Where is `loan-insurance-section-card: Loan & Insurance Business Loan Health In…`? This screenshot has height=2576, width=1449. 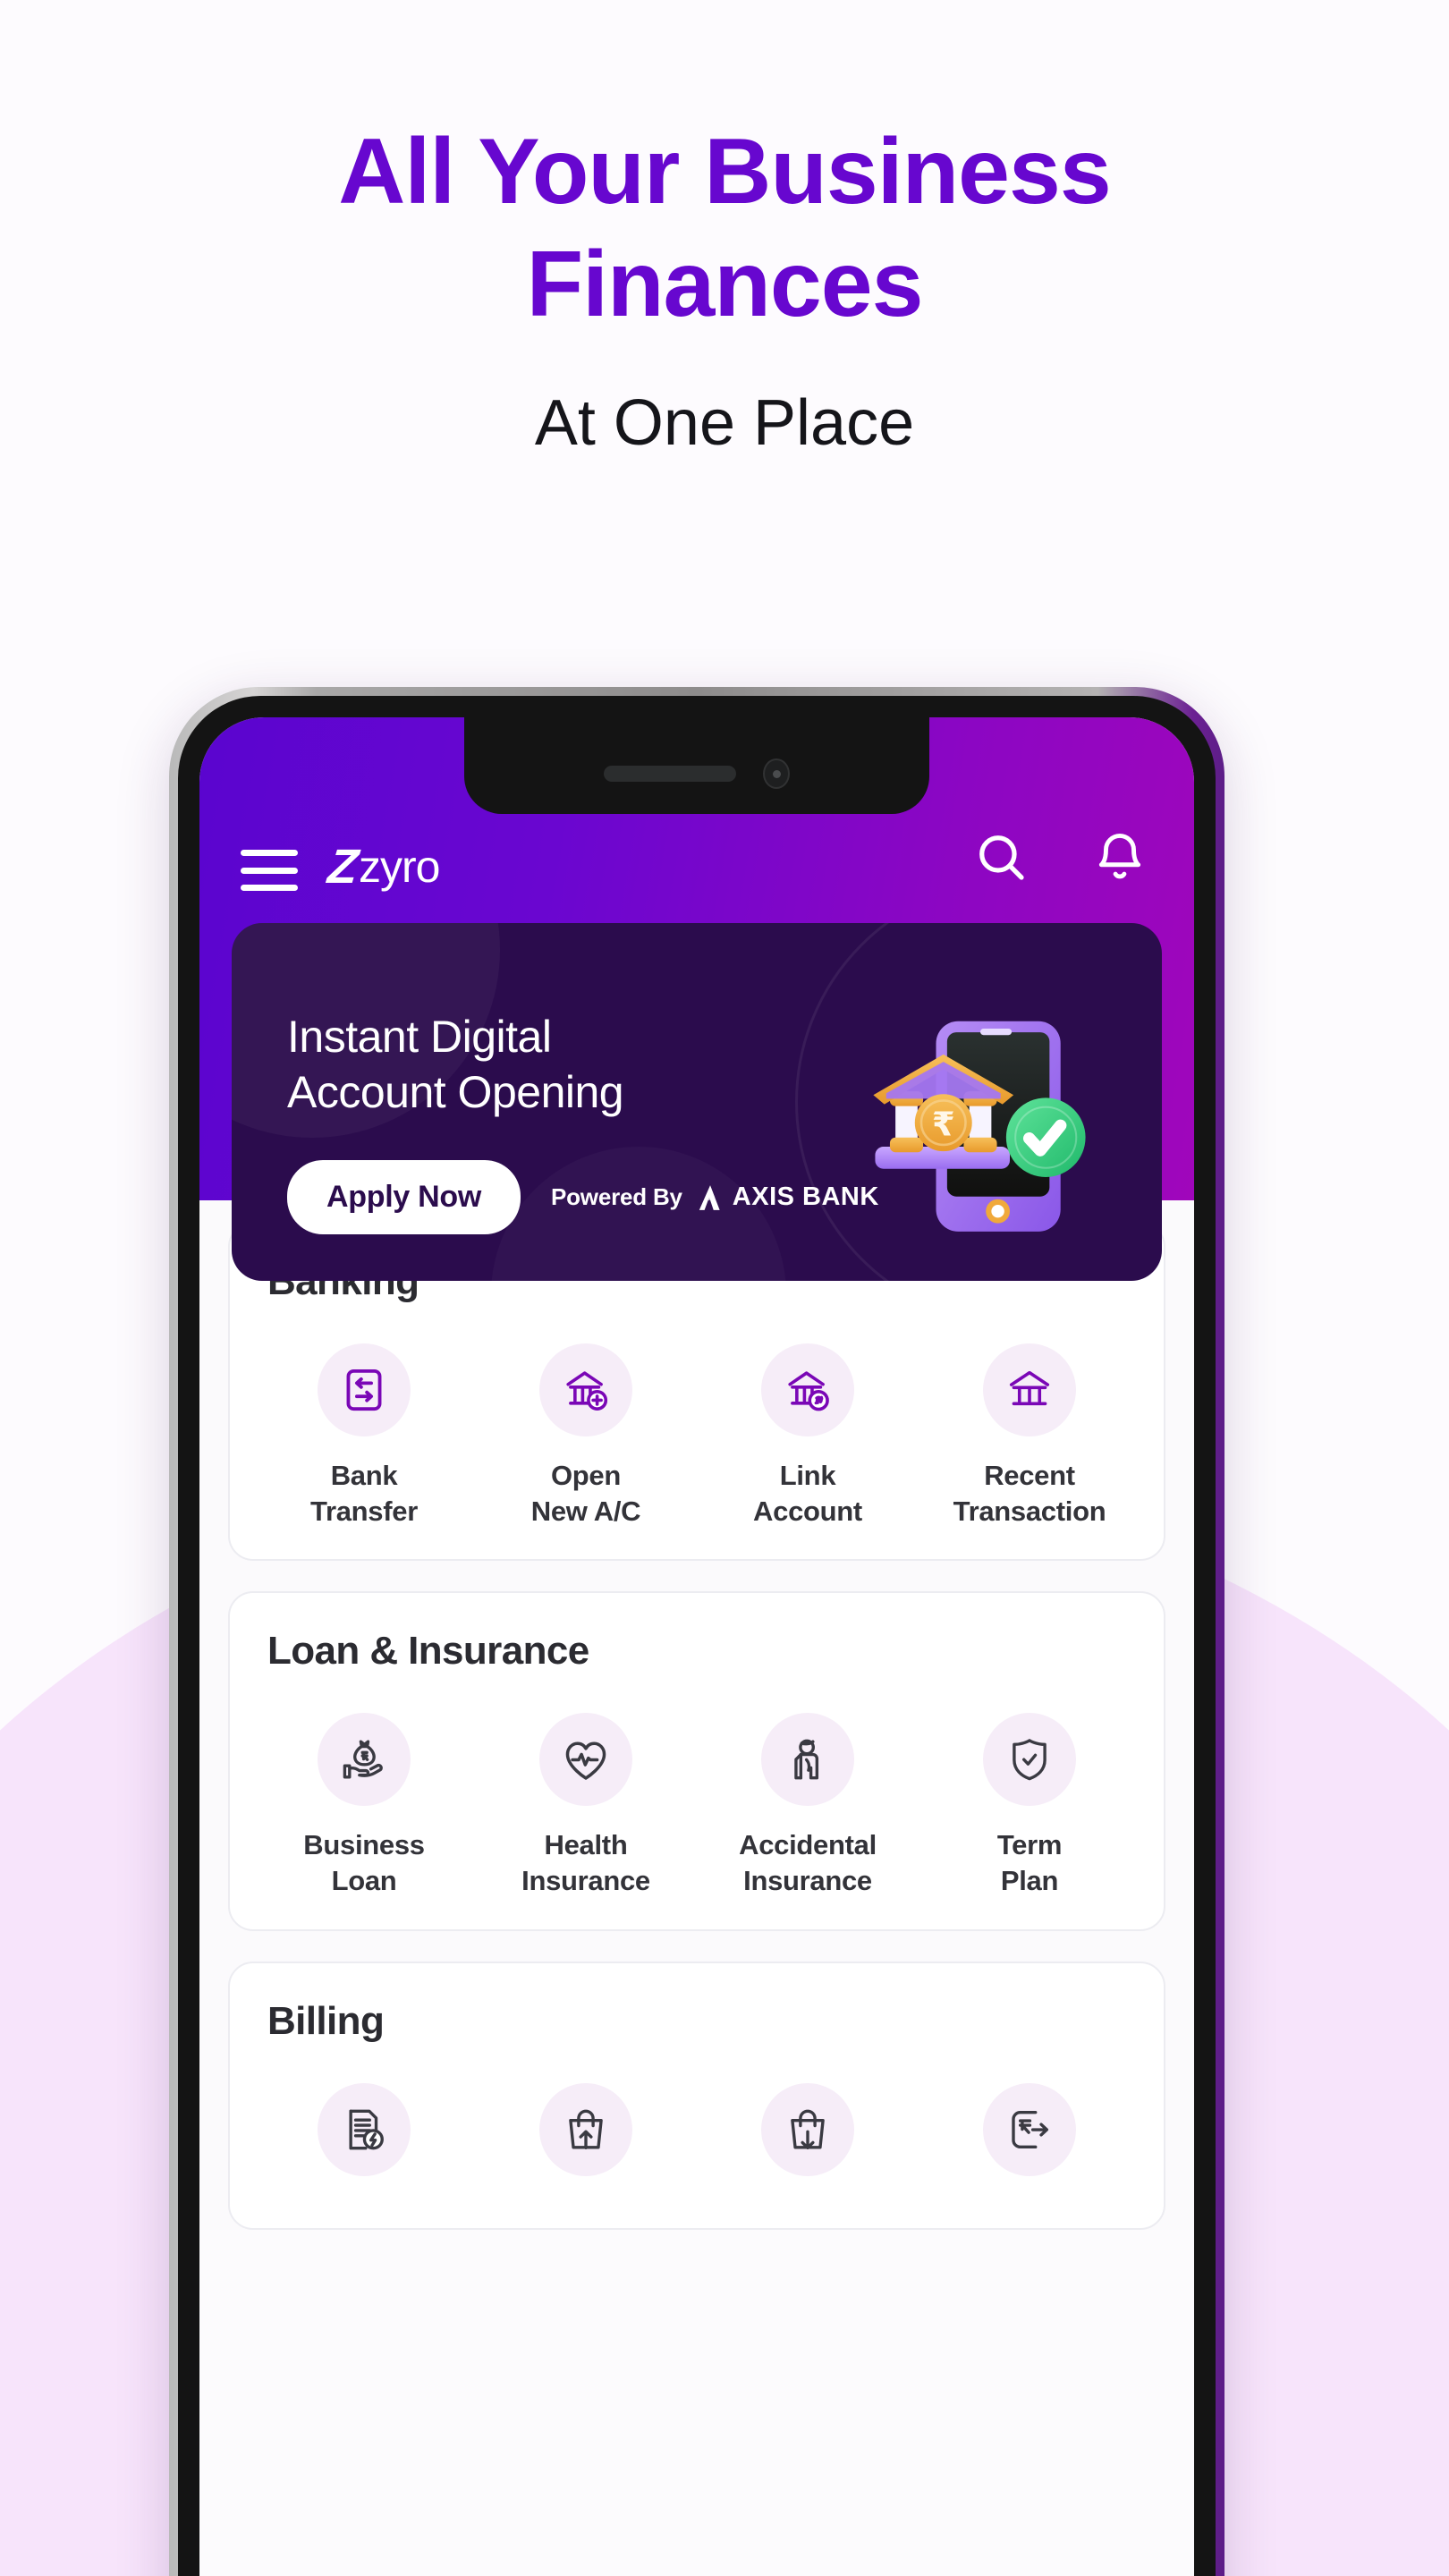
loan-insurance-section-card: Loan & Insurance Business Loan Health In… is located at coordinates (696, 1761).